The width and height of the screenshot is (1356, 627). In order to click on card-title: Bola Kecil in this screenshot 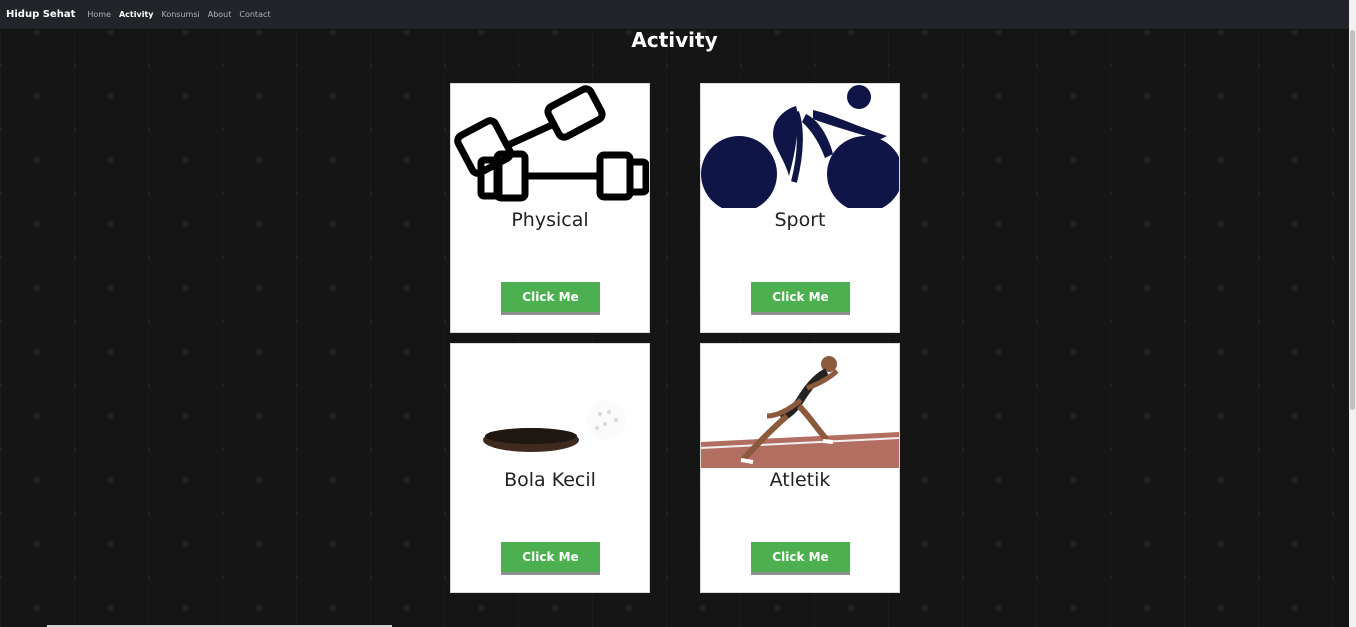, I will do `click(550, 480)`.